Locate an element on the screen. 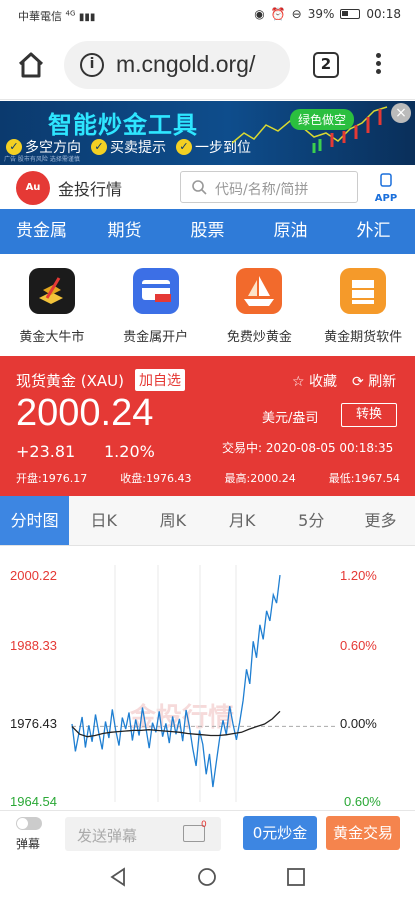 The height and width of the screenshot is (900, 415). battery-percent: 39% is located at coordinates (321, 14).